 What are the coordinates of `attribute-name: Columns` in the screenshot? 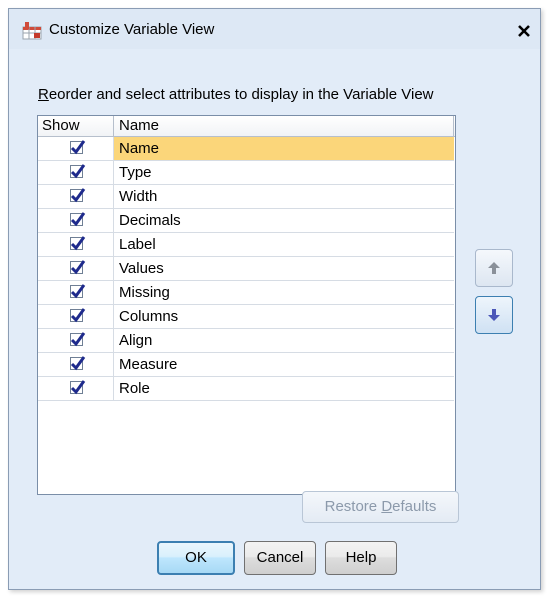 It's located at (149, 316).